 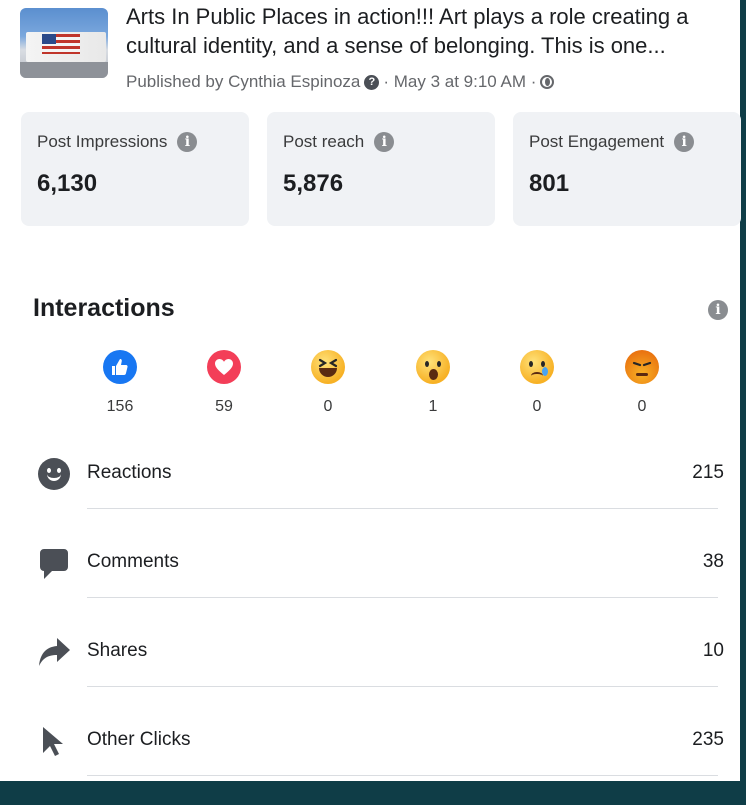 What do you see at coordinates (224, 367) in the screenshot?
I see `heart-icon` at bounding box center [224, 367].